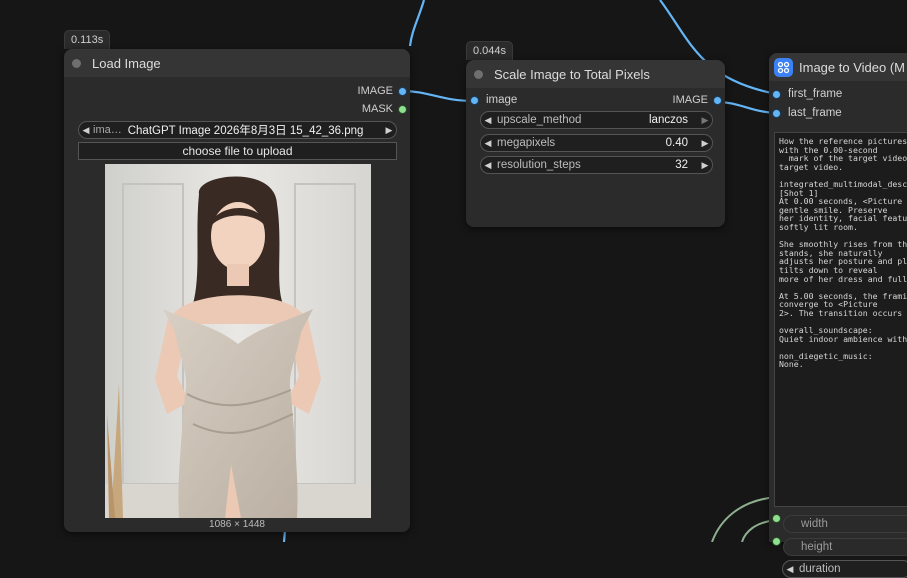 Image resolution: width=907 pixels, height=578 pixels. What do you see at coordinates (815, 113) in the screenshot?
I see `input-label: last_frame` at bounding box center [815, 113].